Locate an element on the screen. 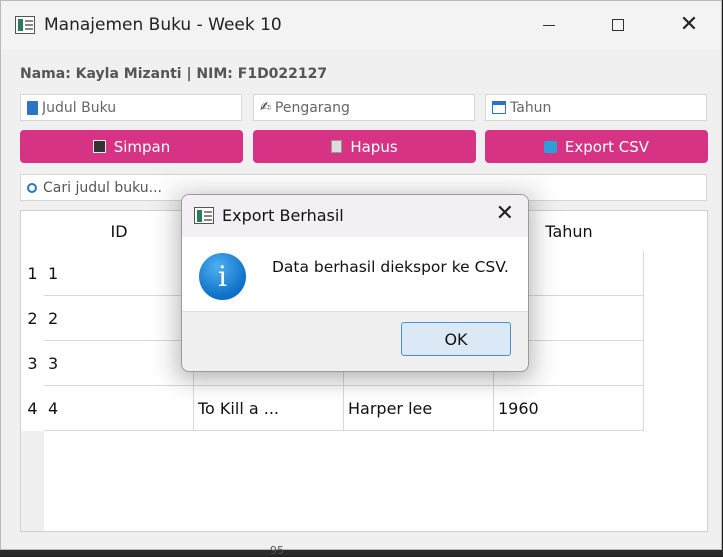 The height and width of the screenshot is (557, 723). dialog-title-bar: Export Berhasil ✕ is located at coordinates (355, 216).